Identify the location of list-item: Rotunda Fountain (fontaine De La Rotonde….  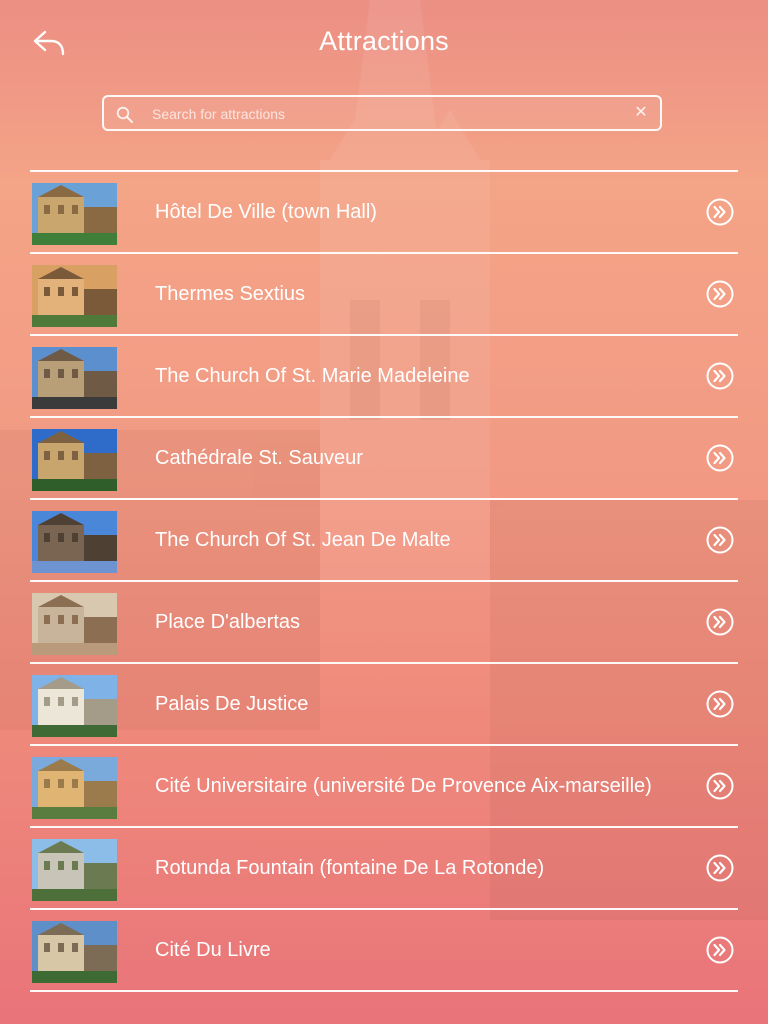
(384, 868).